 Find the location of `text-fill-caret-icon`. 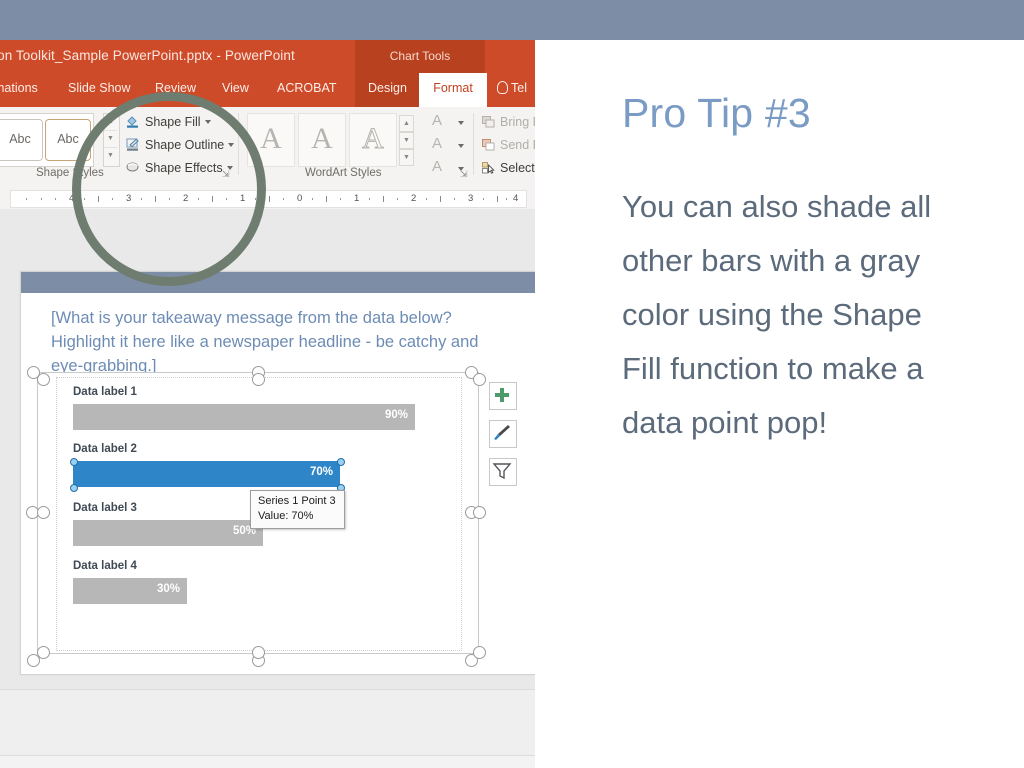

text-fill-caret-icon is located at coordinates (461, 123).